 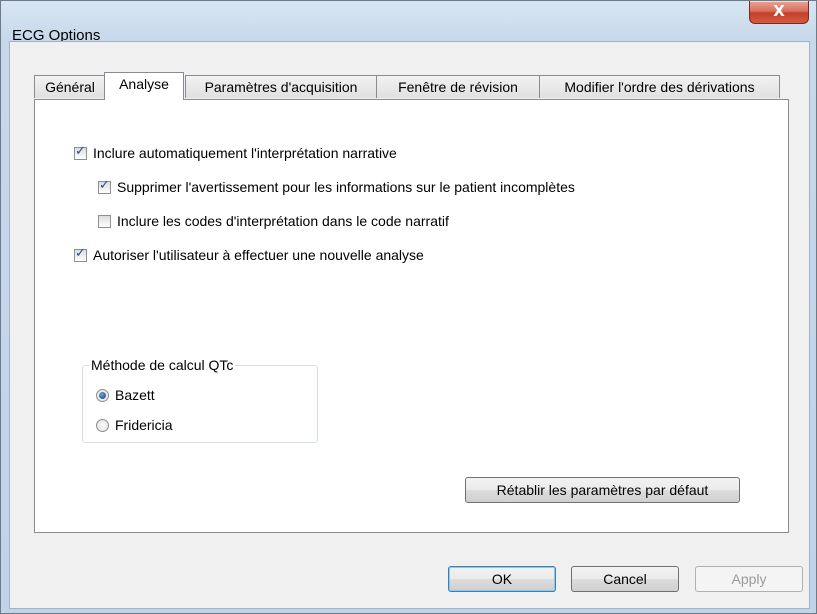 I want to click on title-bar: ECG Options X, so click(x=408, y=22).